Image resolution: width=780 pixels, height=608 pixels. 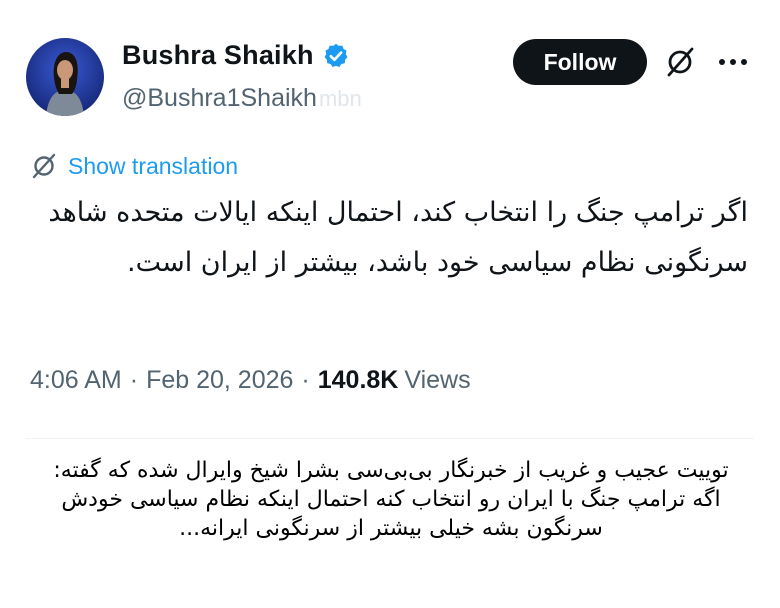 I want to click on views-label: Views, so click(x=437, y=380).